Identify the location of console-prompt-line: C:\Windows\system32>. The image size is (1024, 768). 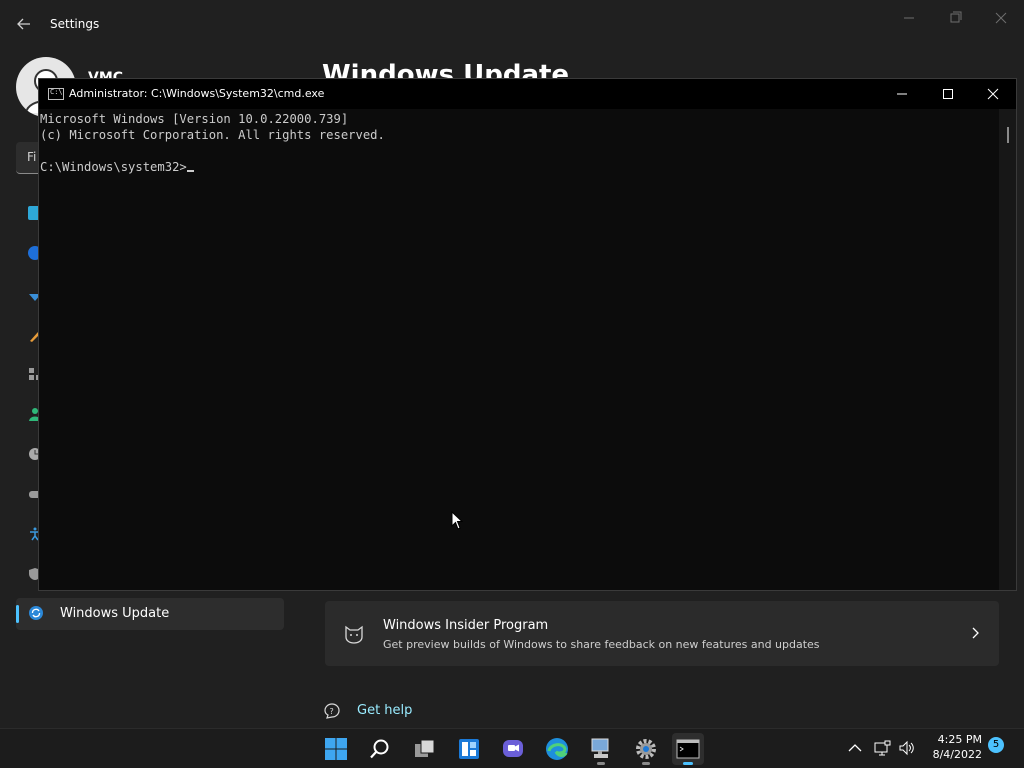
(117, 167).